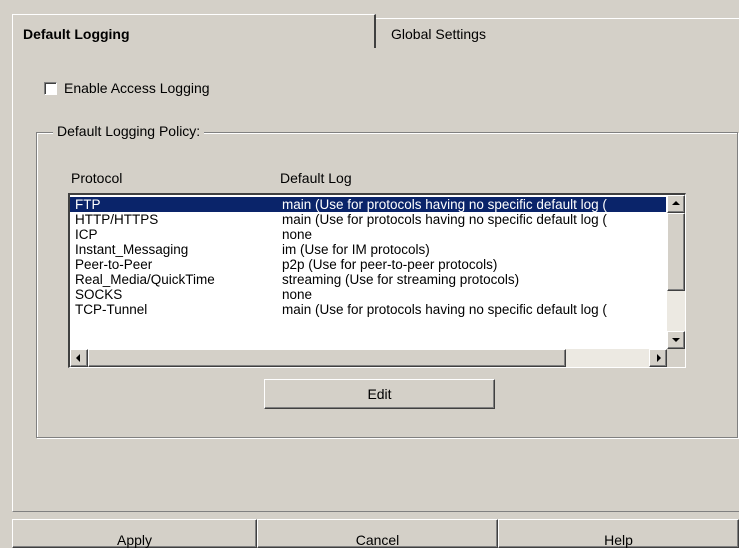  What do you see at coordinates (401, 279) in the screenshot?
I see `list-item-log: streaming (Use for streaming protocols)` at bounding box center [401, 279].